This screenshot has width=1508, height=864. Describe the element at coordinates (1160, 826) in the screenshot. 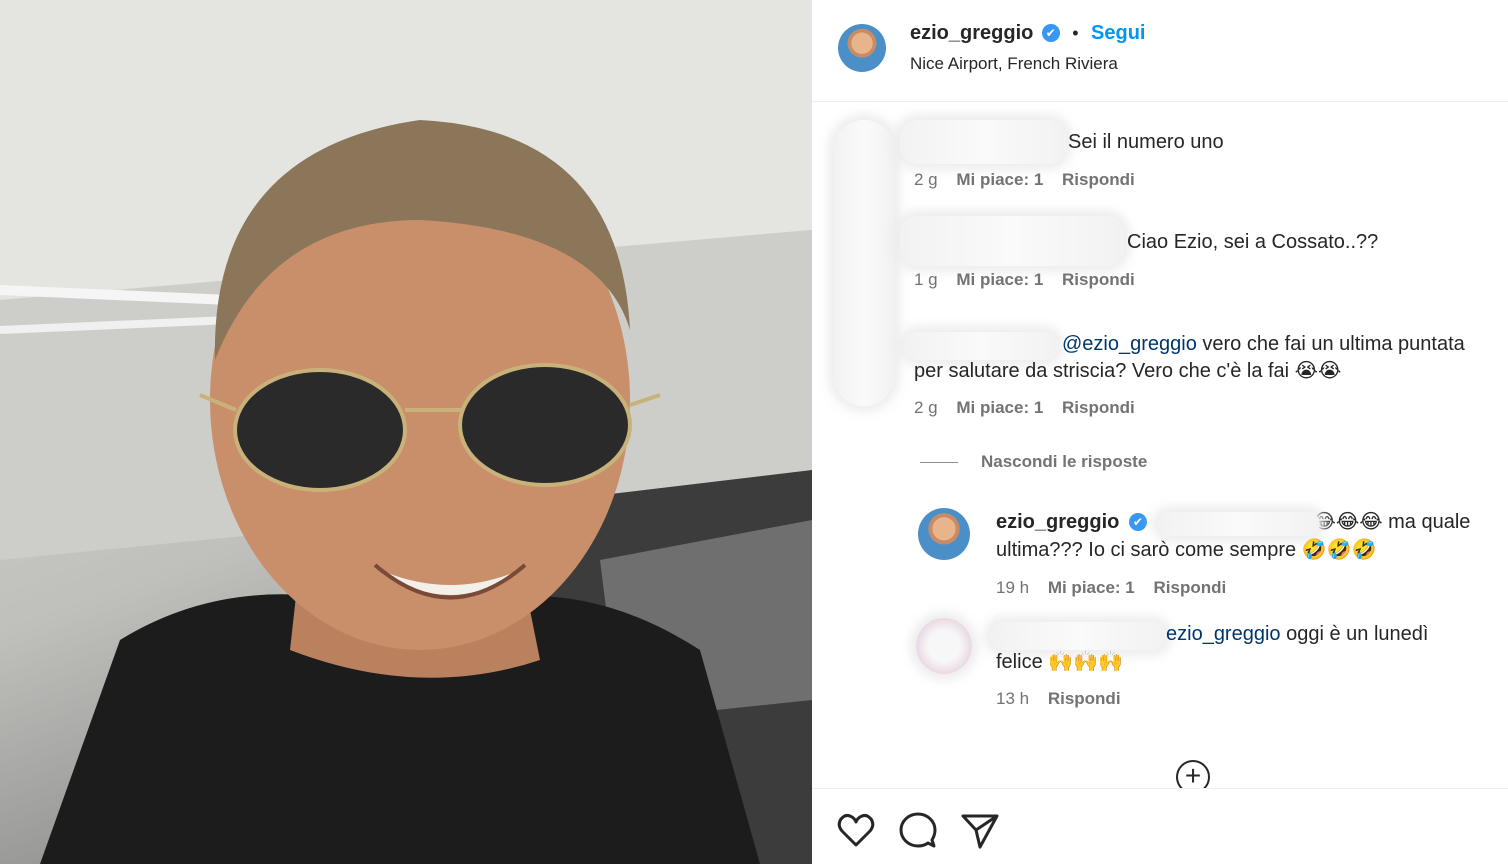

I see `post-actions` at that location.